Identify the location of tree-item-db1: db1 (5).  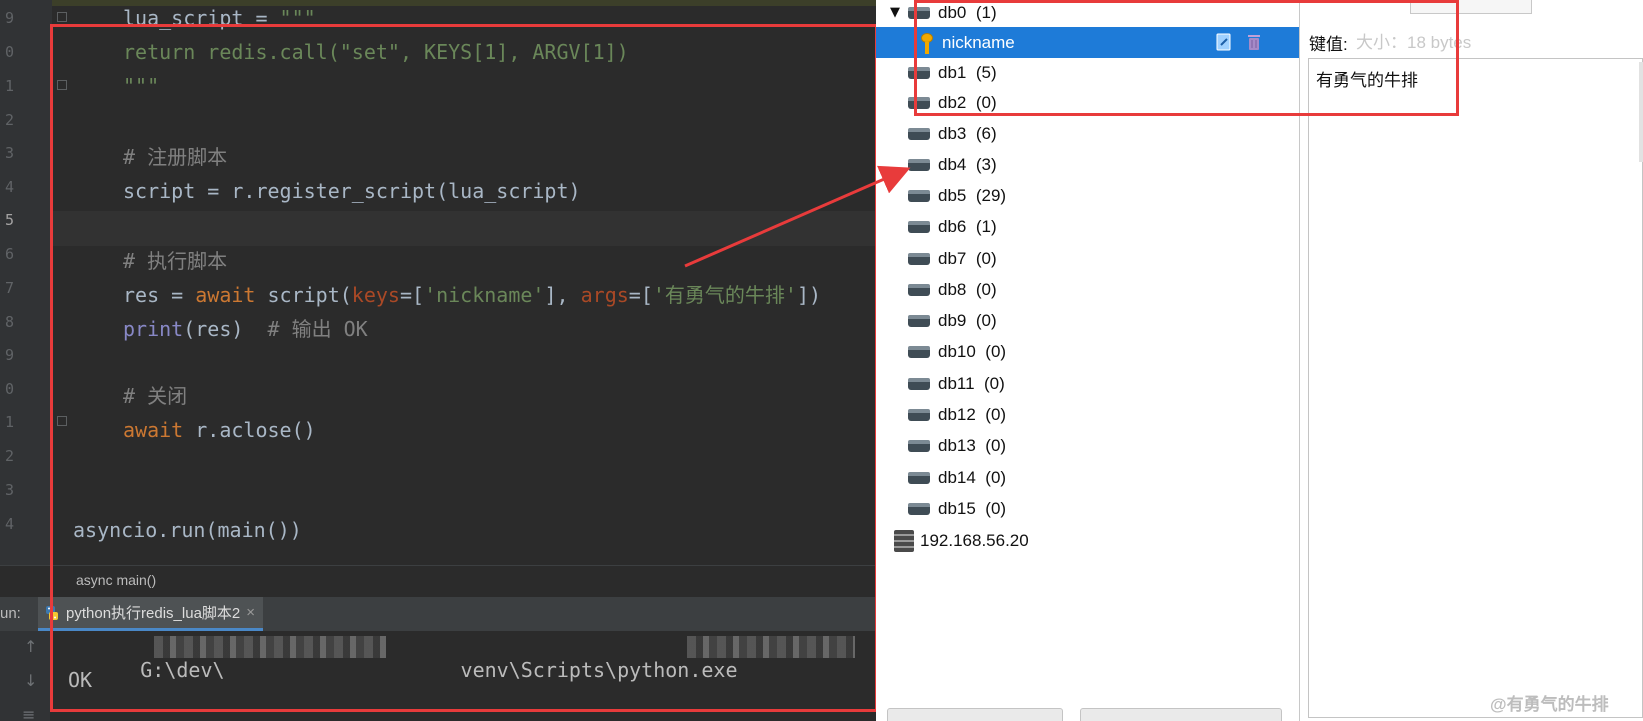
(1087, 72).